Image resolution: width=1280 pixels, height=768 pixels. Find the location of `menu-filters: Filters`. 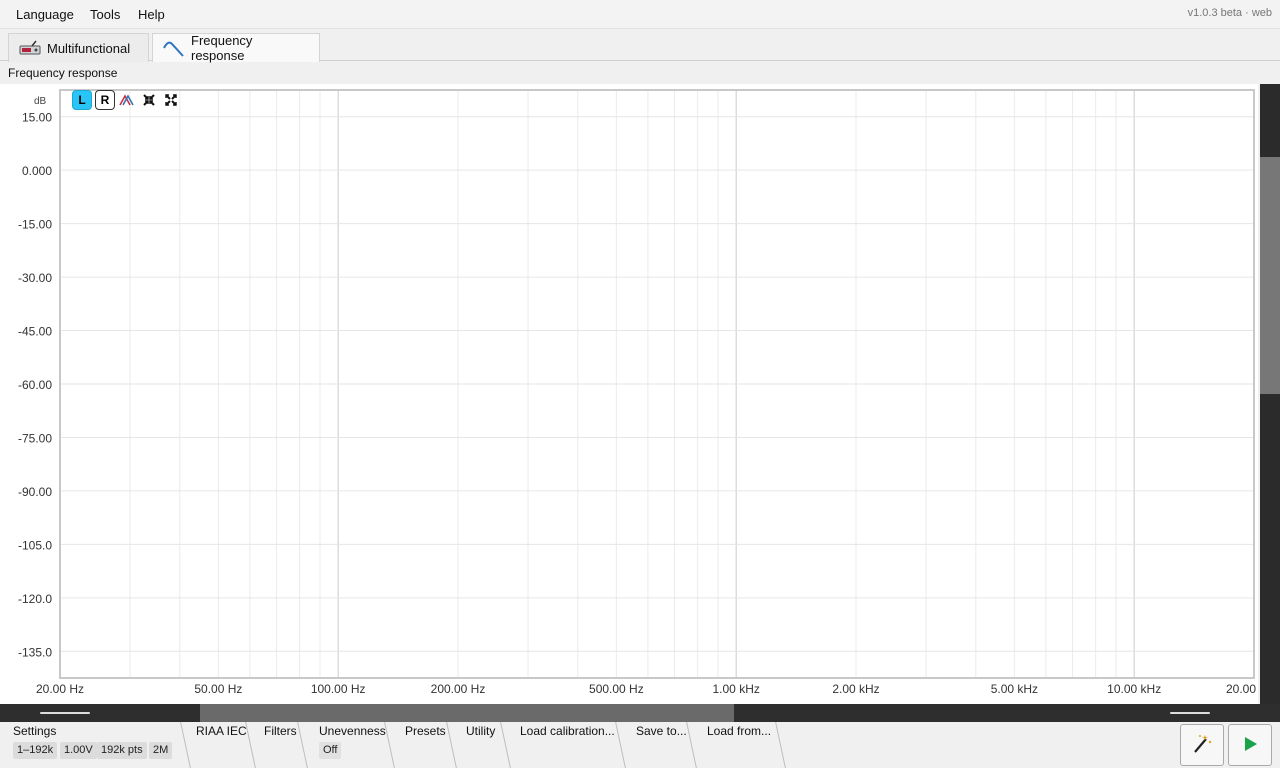

menu-filters: Filters is located at coordinates (280, 731).